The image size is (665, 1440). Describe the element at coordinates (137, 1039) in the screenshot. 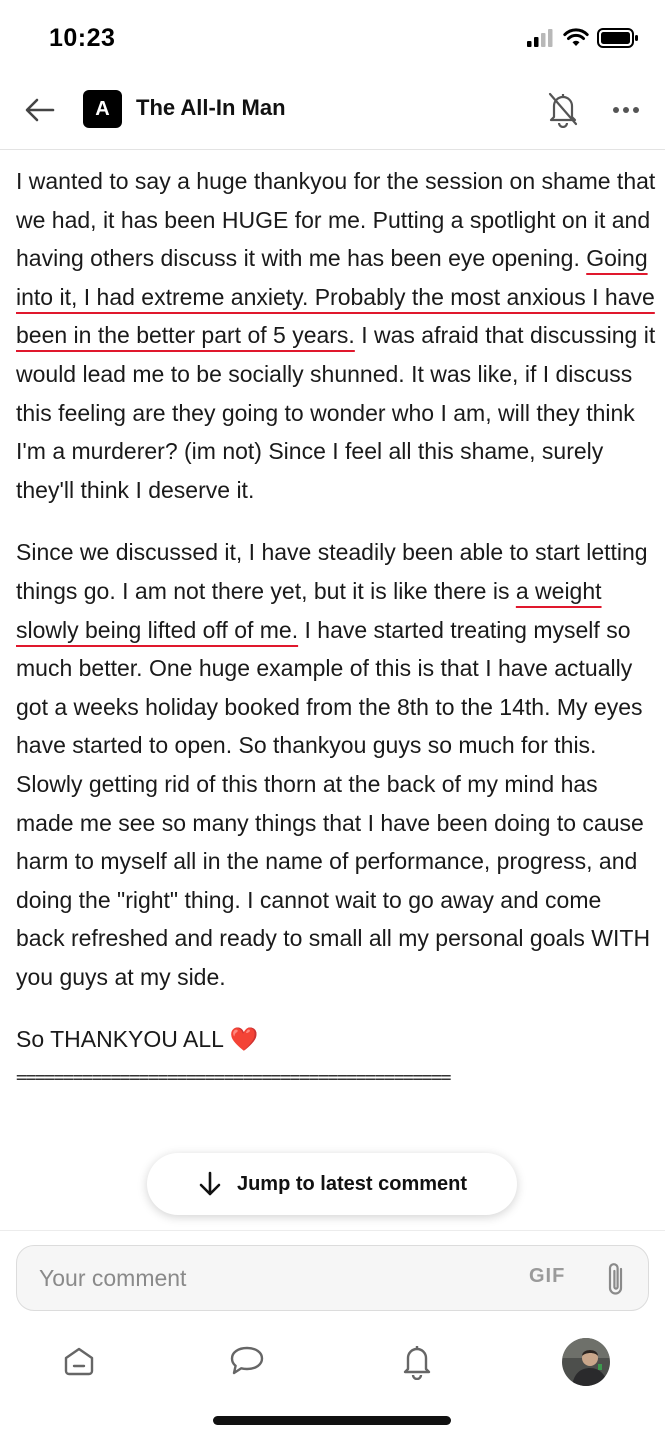

I see `post-paragraph-3: So THANKYOU ALL ❤️` at that location.